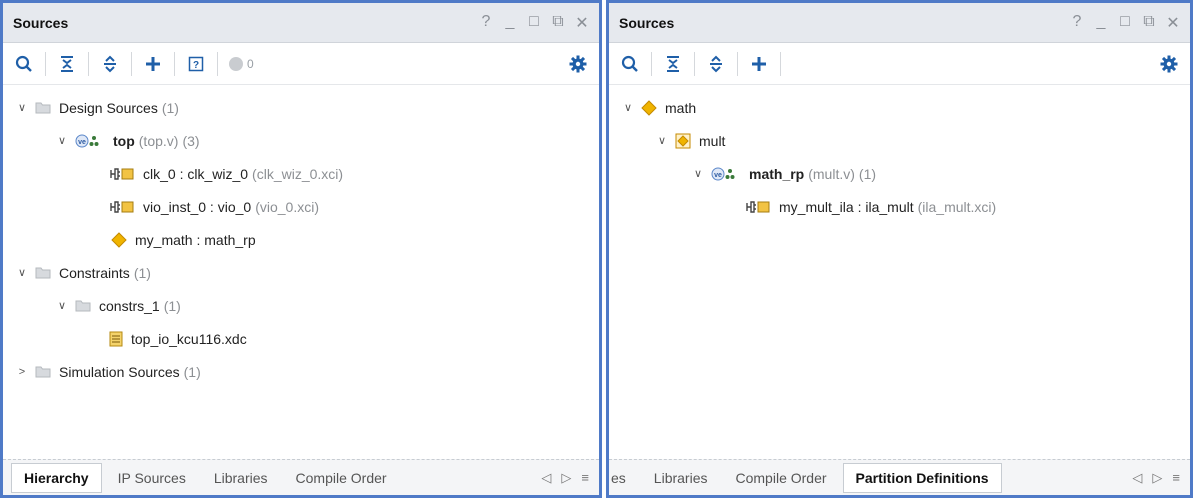 This screenshot has height=498, width=1193. What do you see at coordinates (718, 175) in the screenshot?
I see `svg-text: ve` at bounding box center [718, 175].